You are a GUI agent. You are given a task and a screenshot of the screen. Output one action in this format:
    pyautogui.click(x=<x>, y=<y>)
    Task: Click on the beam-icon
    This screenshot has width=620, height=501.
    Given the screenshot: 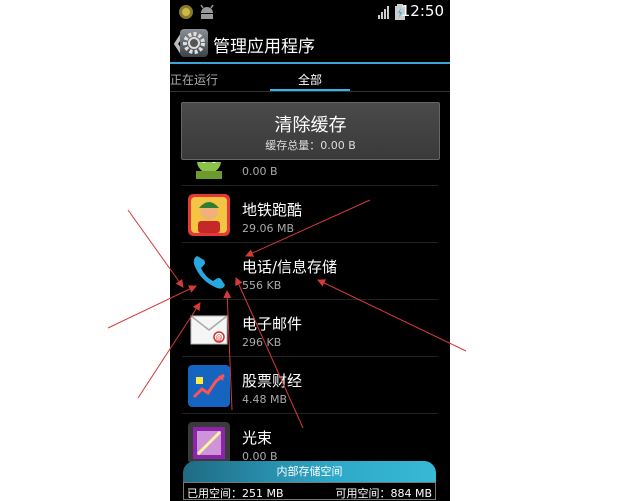 What is the action you would take?
    pyautogui.click(x=209, y=442)
    